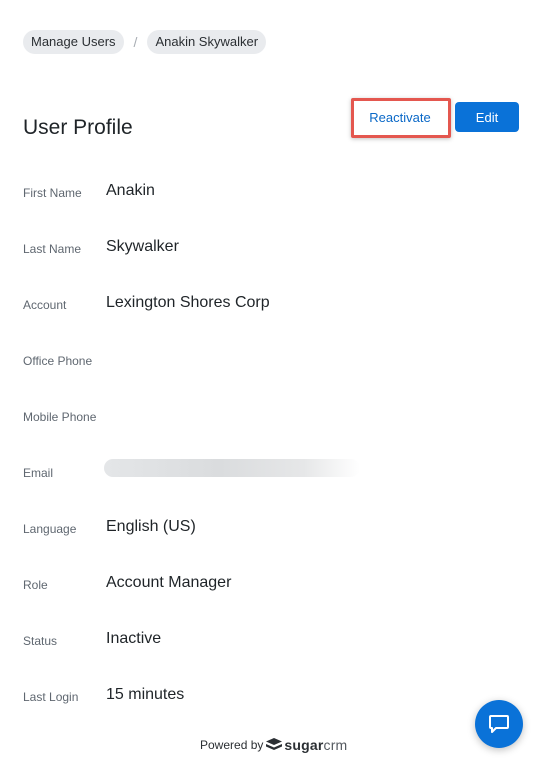 This screenshot has height=766, width=543. Describe the element at coordinates (273, 306) in the screenshot. I see `field-account: Account Lexington Shores Corp` at that location.